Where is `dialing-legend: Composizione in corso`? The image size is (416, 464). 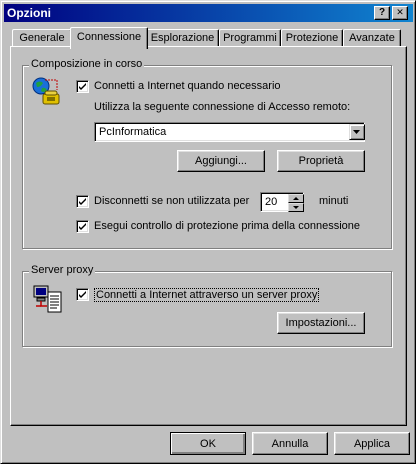
dialing-legend: Composizione in corso is located at coordinates (87, 64).